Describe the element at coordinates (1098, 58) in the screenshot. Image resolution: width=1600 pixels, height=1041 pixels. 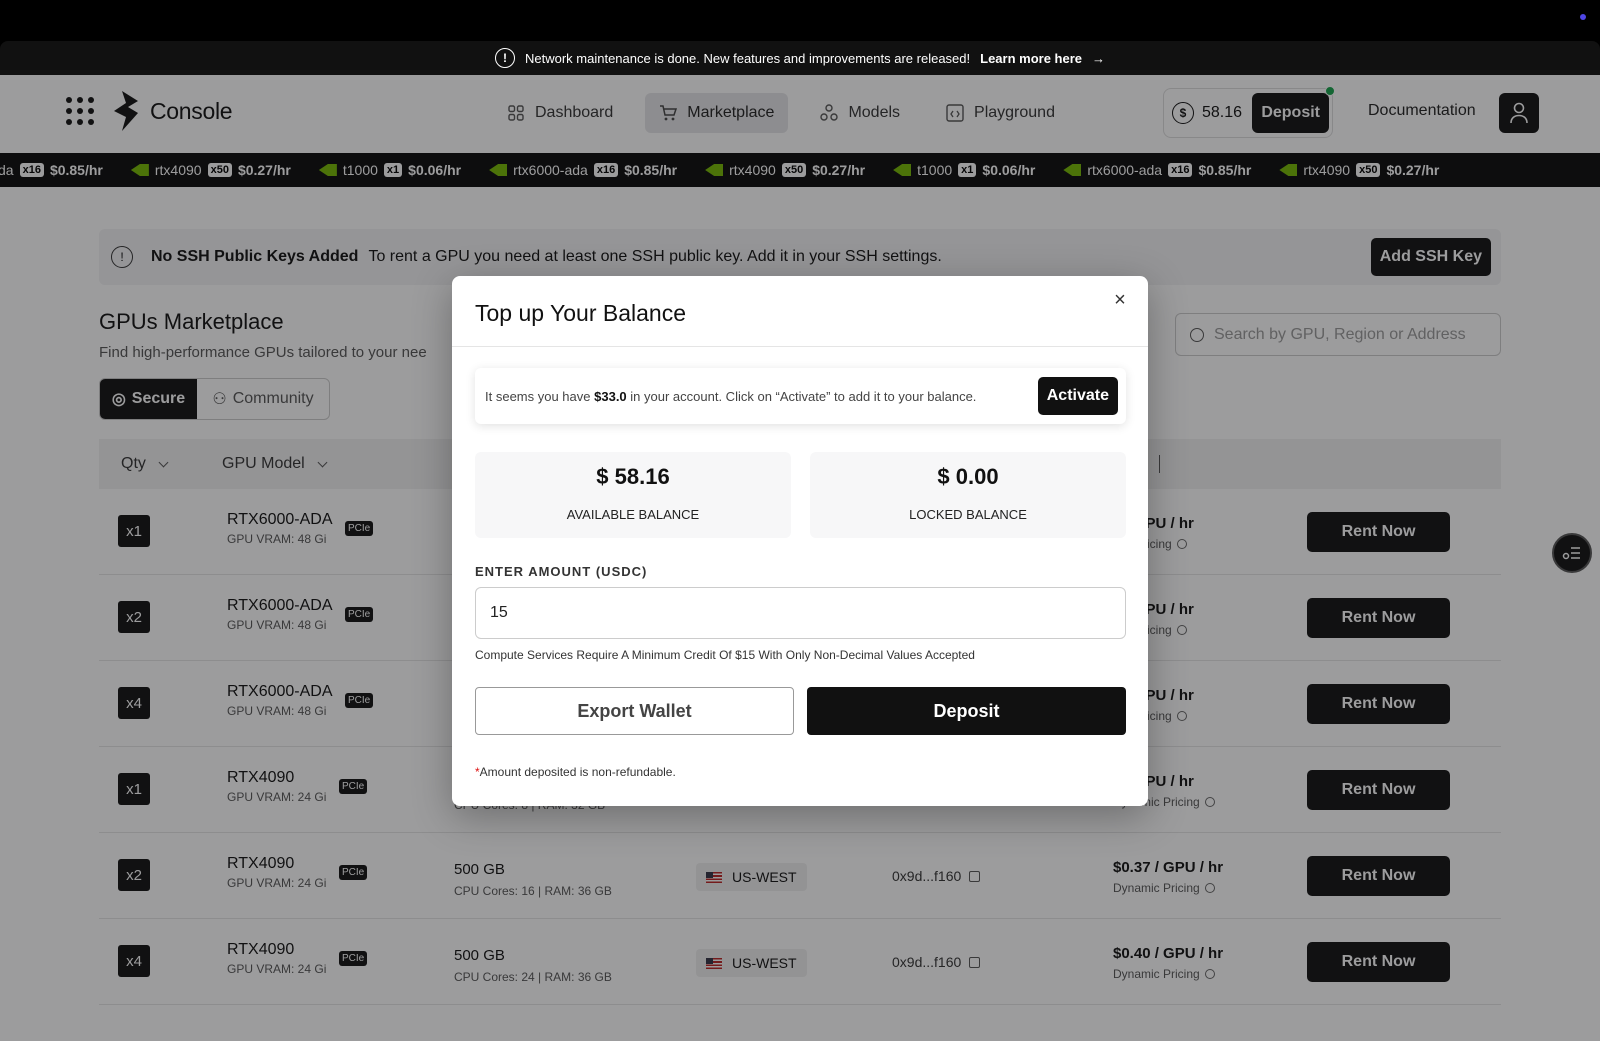
I see `arrow-right-icon: →` at that location.